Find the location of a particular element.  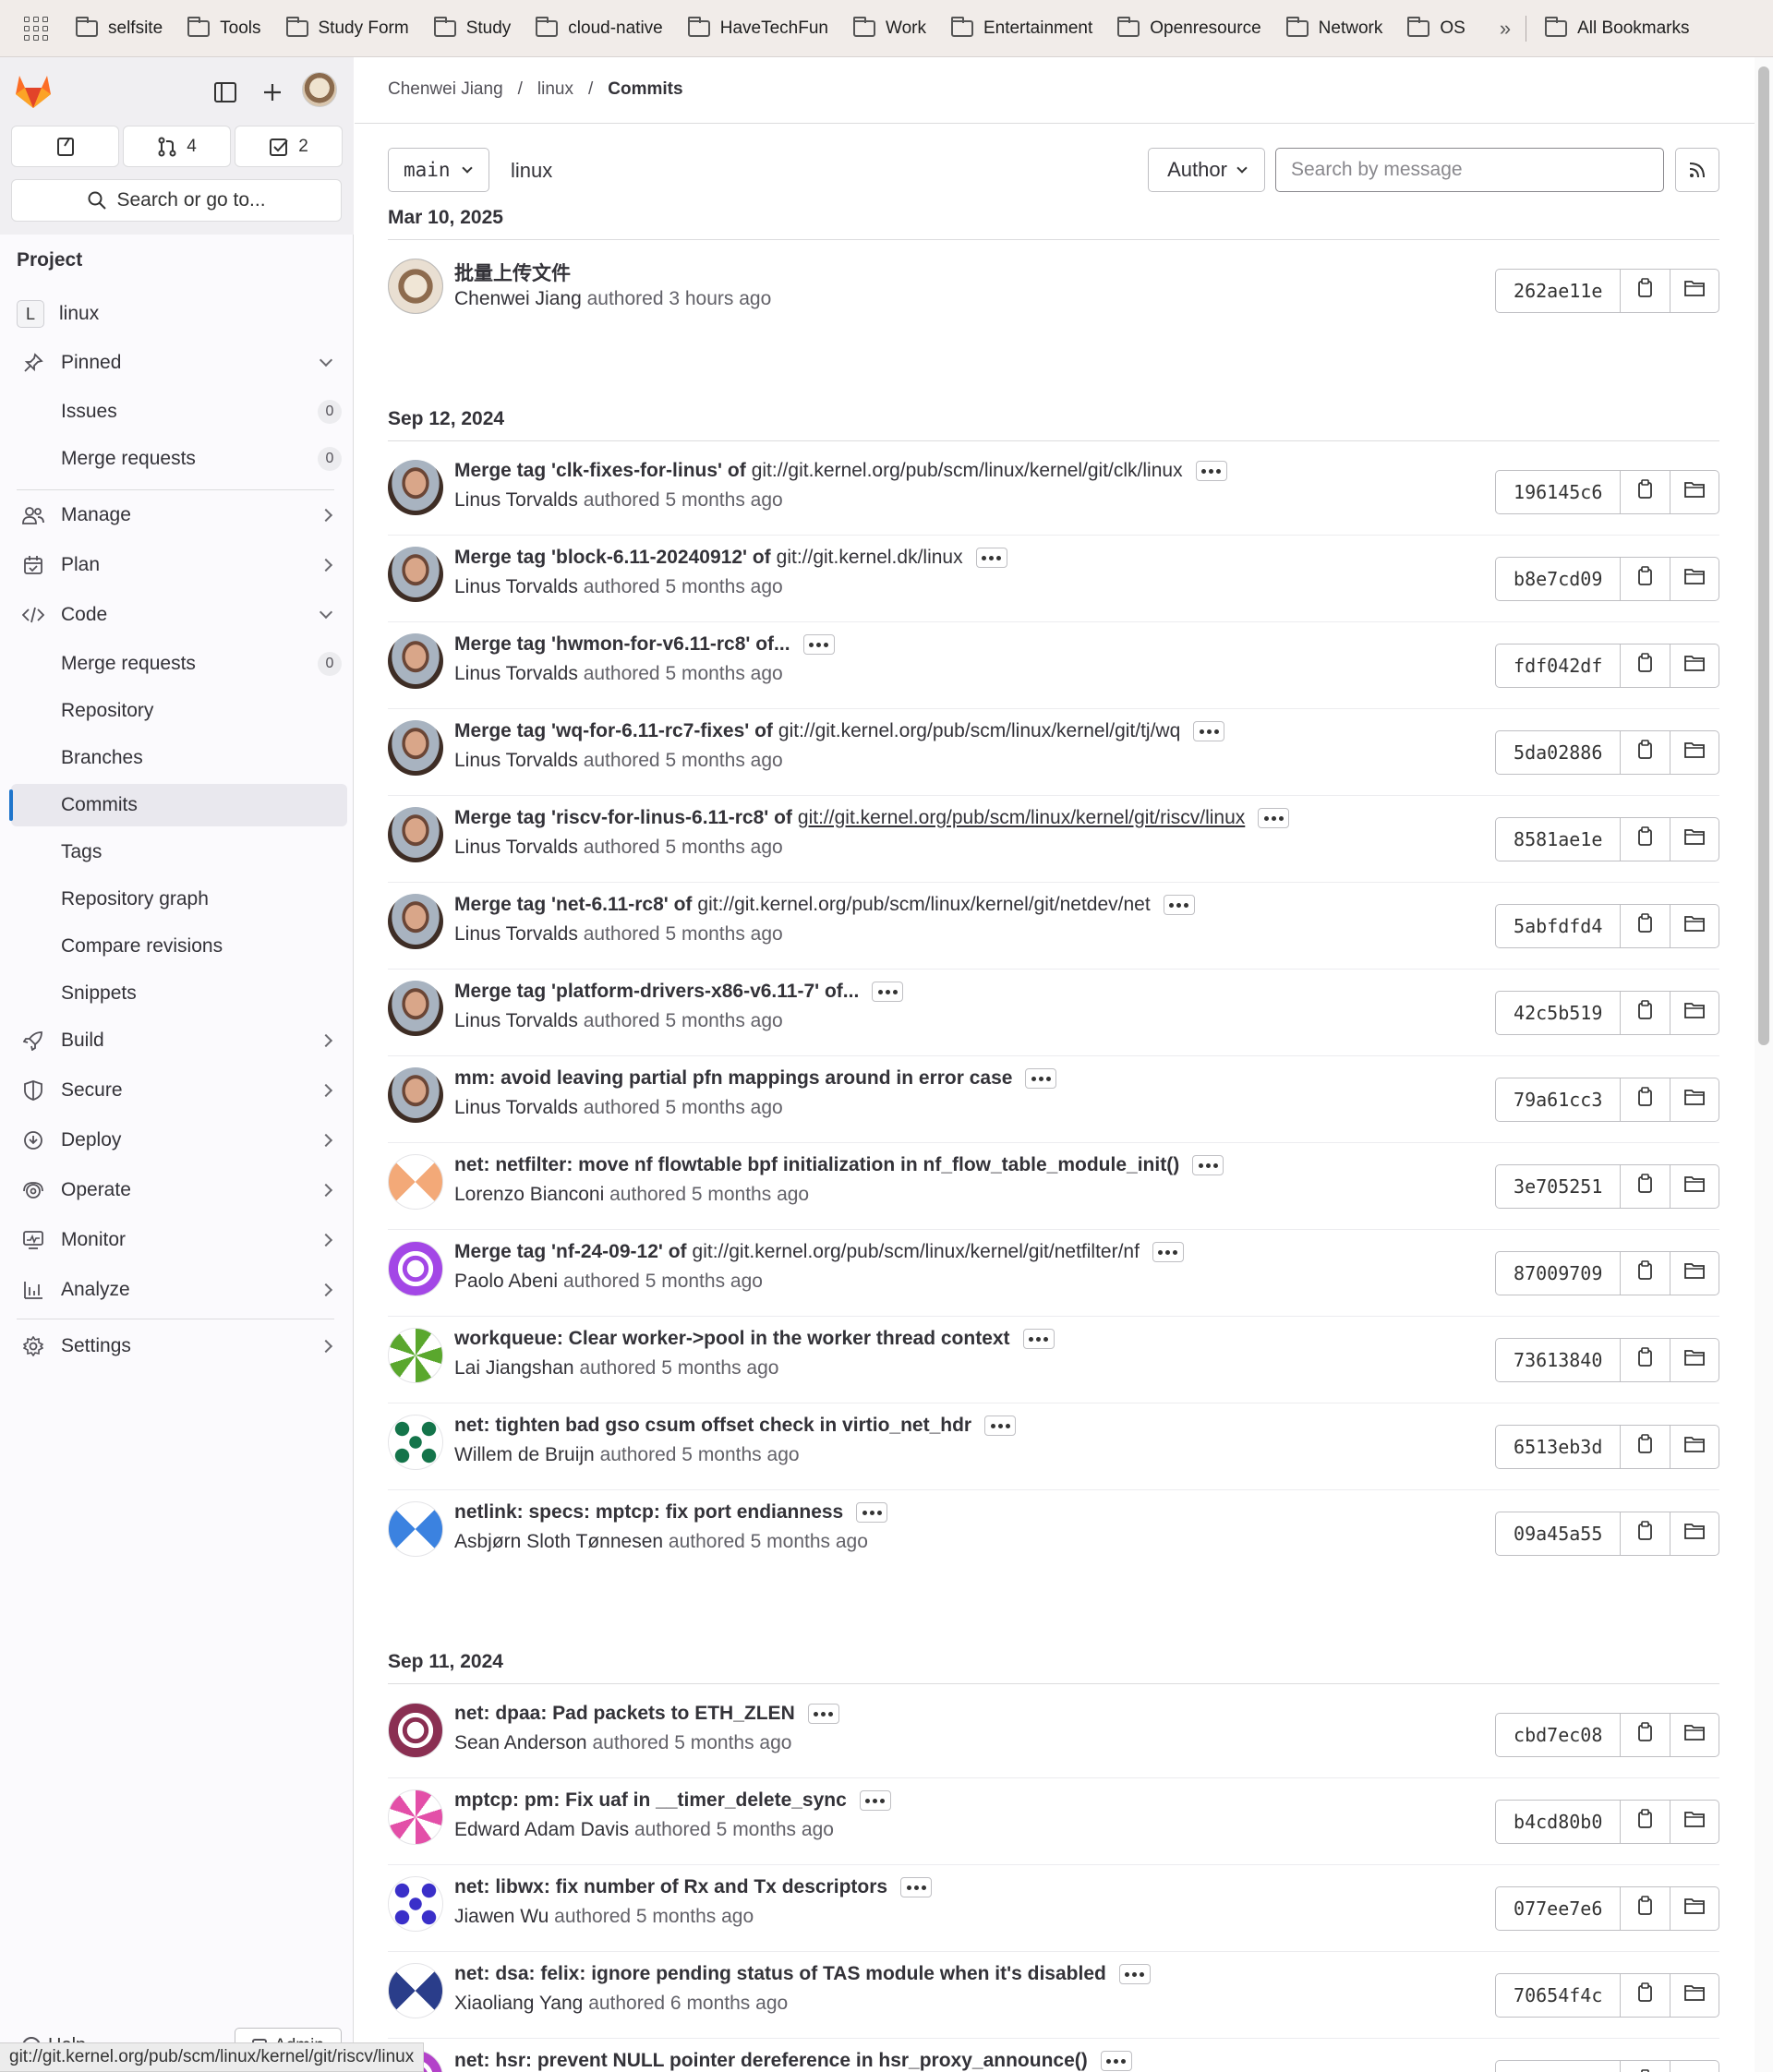

bookmark-item: Study is located at coordinates (472, 27).